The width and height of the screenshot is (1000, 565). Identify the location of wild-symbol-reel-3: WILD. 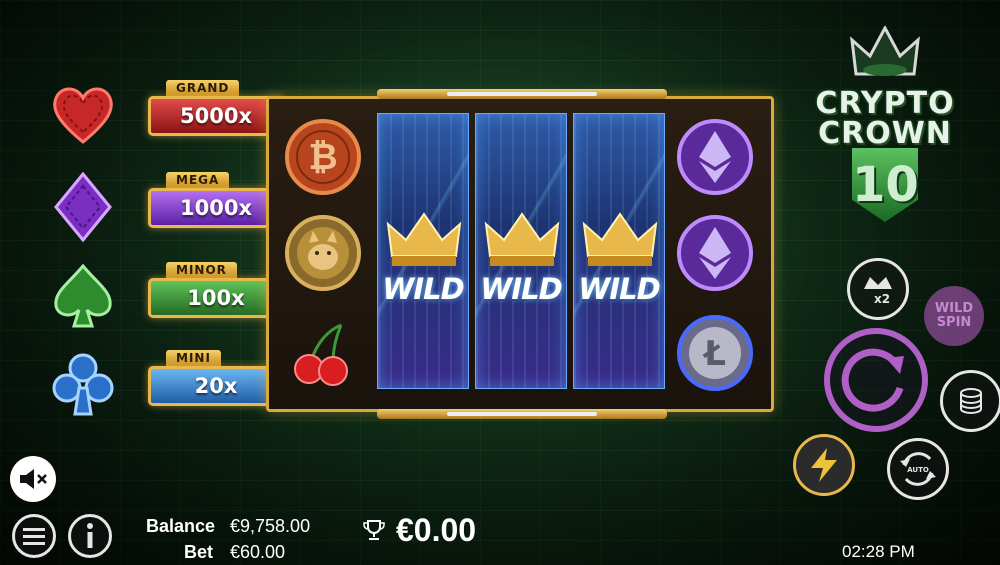
(521, 251).